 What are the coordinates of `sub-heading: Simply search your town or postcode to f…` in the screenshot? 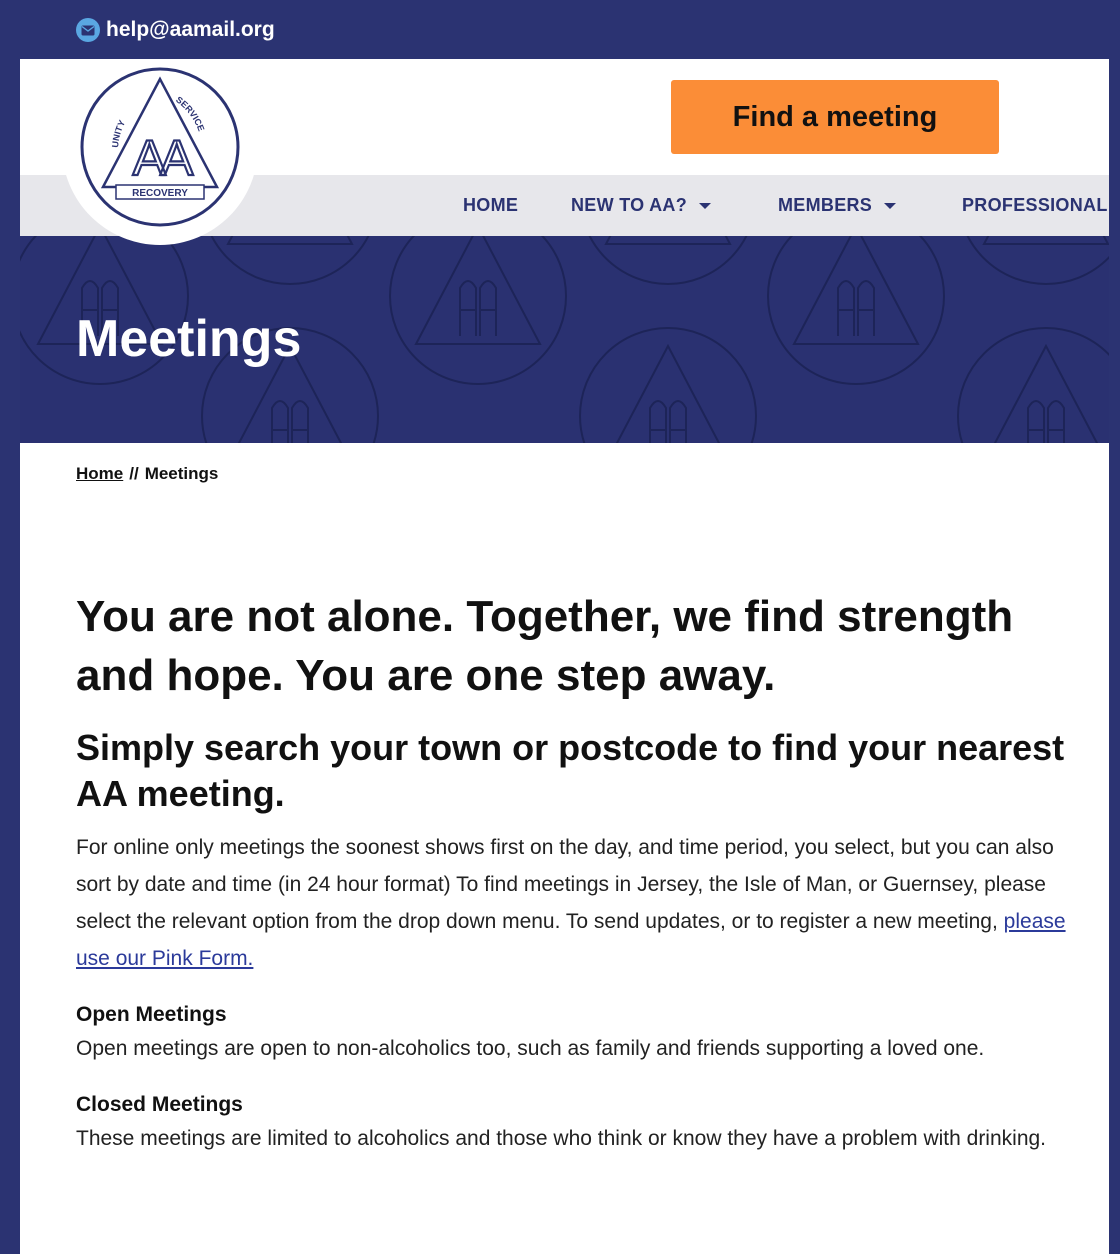 It's located at (570, 770).